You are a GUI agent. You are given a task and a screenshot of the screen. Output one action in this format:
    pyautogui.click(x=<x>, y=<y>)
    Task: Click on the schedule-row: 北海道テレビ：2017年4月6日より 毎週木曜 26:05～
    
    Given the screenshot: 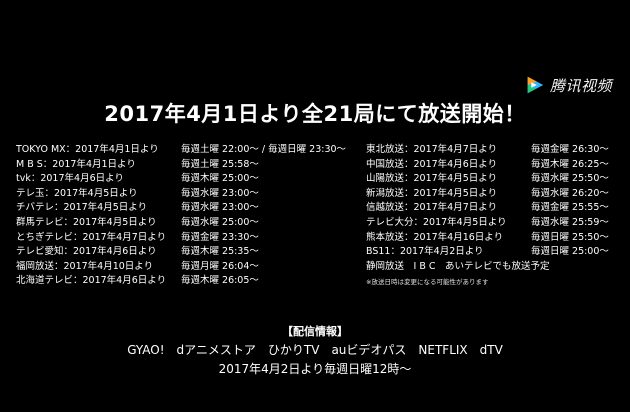 What is the action you would take?
    pyautogui.click(x=186, y=281)
    